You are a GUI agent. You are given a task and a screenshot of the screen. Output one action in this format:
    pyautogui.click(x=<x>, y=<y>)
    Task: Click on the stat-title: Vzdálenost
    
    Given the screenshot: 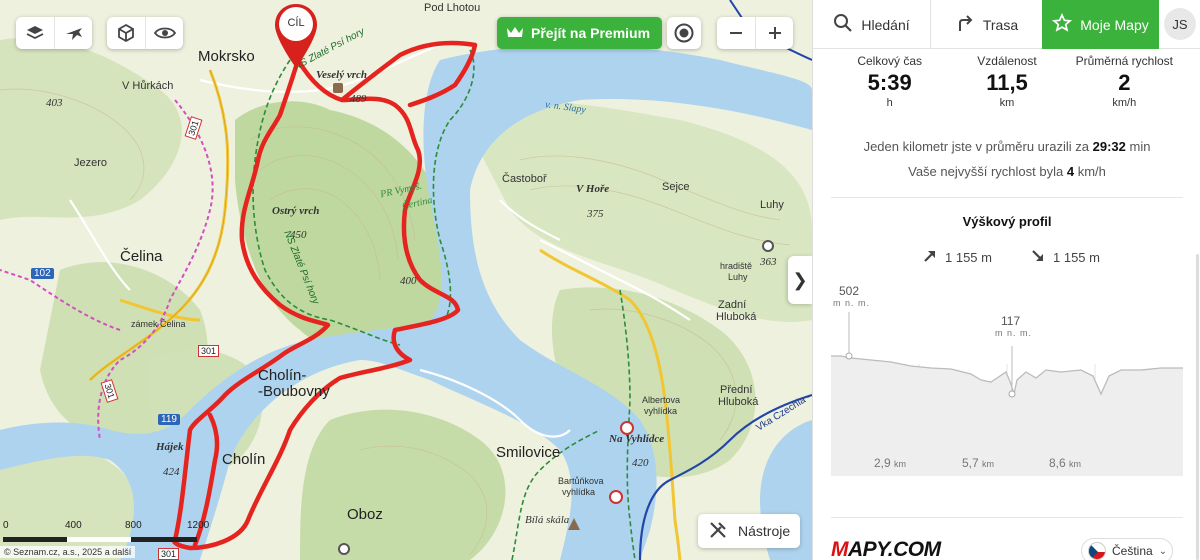 What is the action you would take?
    pyautogui.click(x=1007, y=61)
    